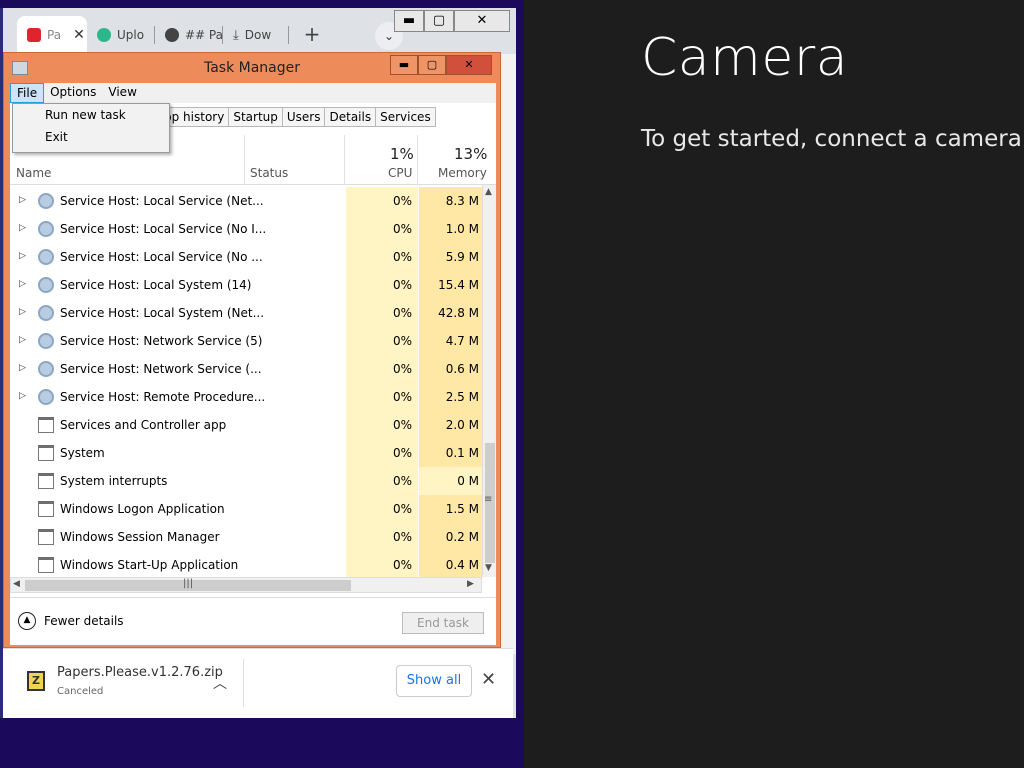 The height and width of the screenshot is (768, 1024). Describe the element at coordinates (488, 192) in the screenshot. I see `scroll-up-icon: ▲` at that location.